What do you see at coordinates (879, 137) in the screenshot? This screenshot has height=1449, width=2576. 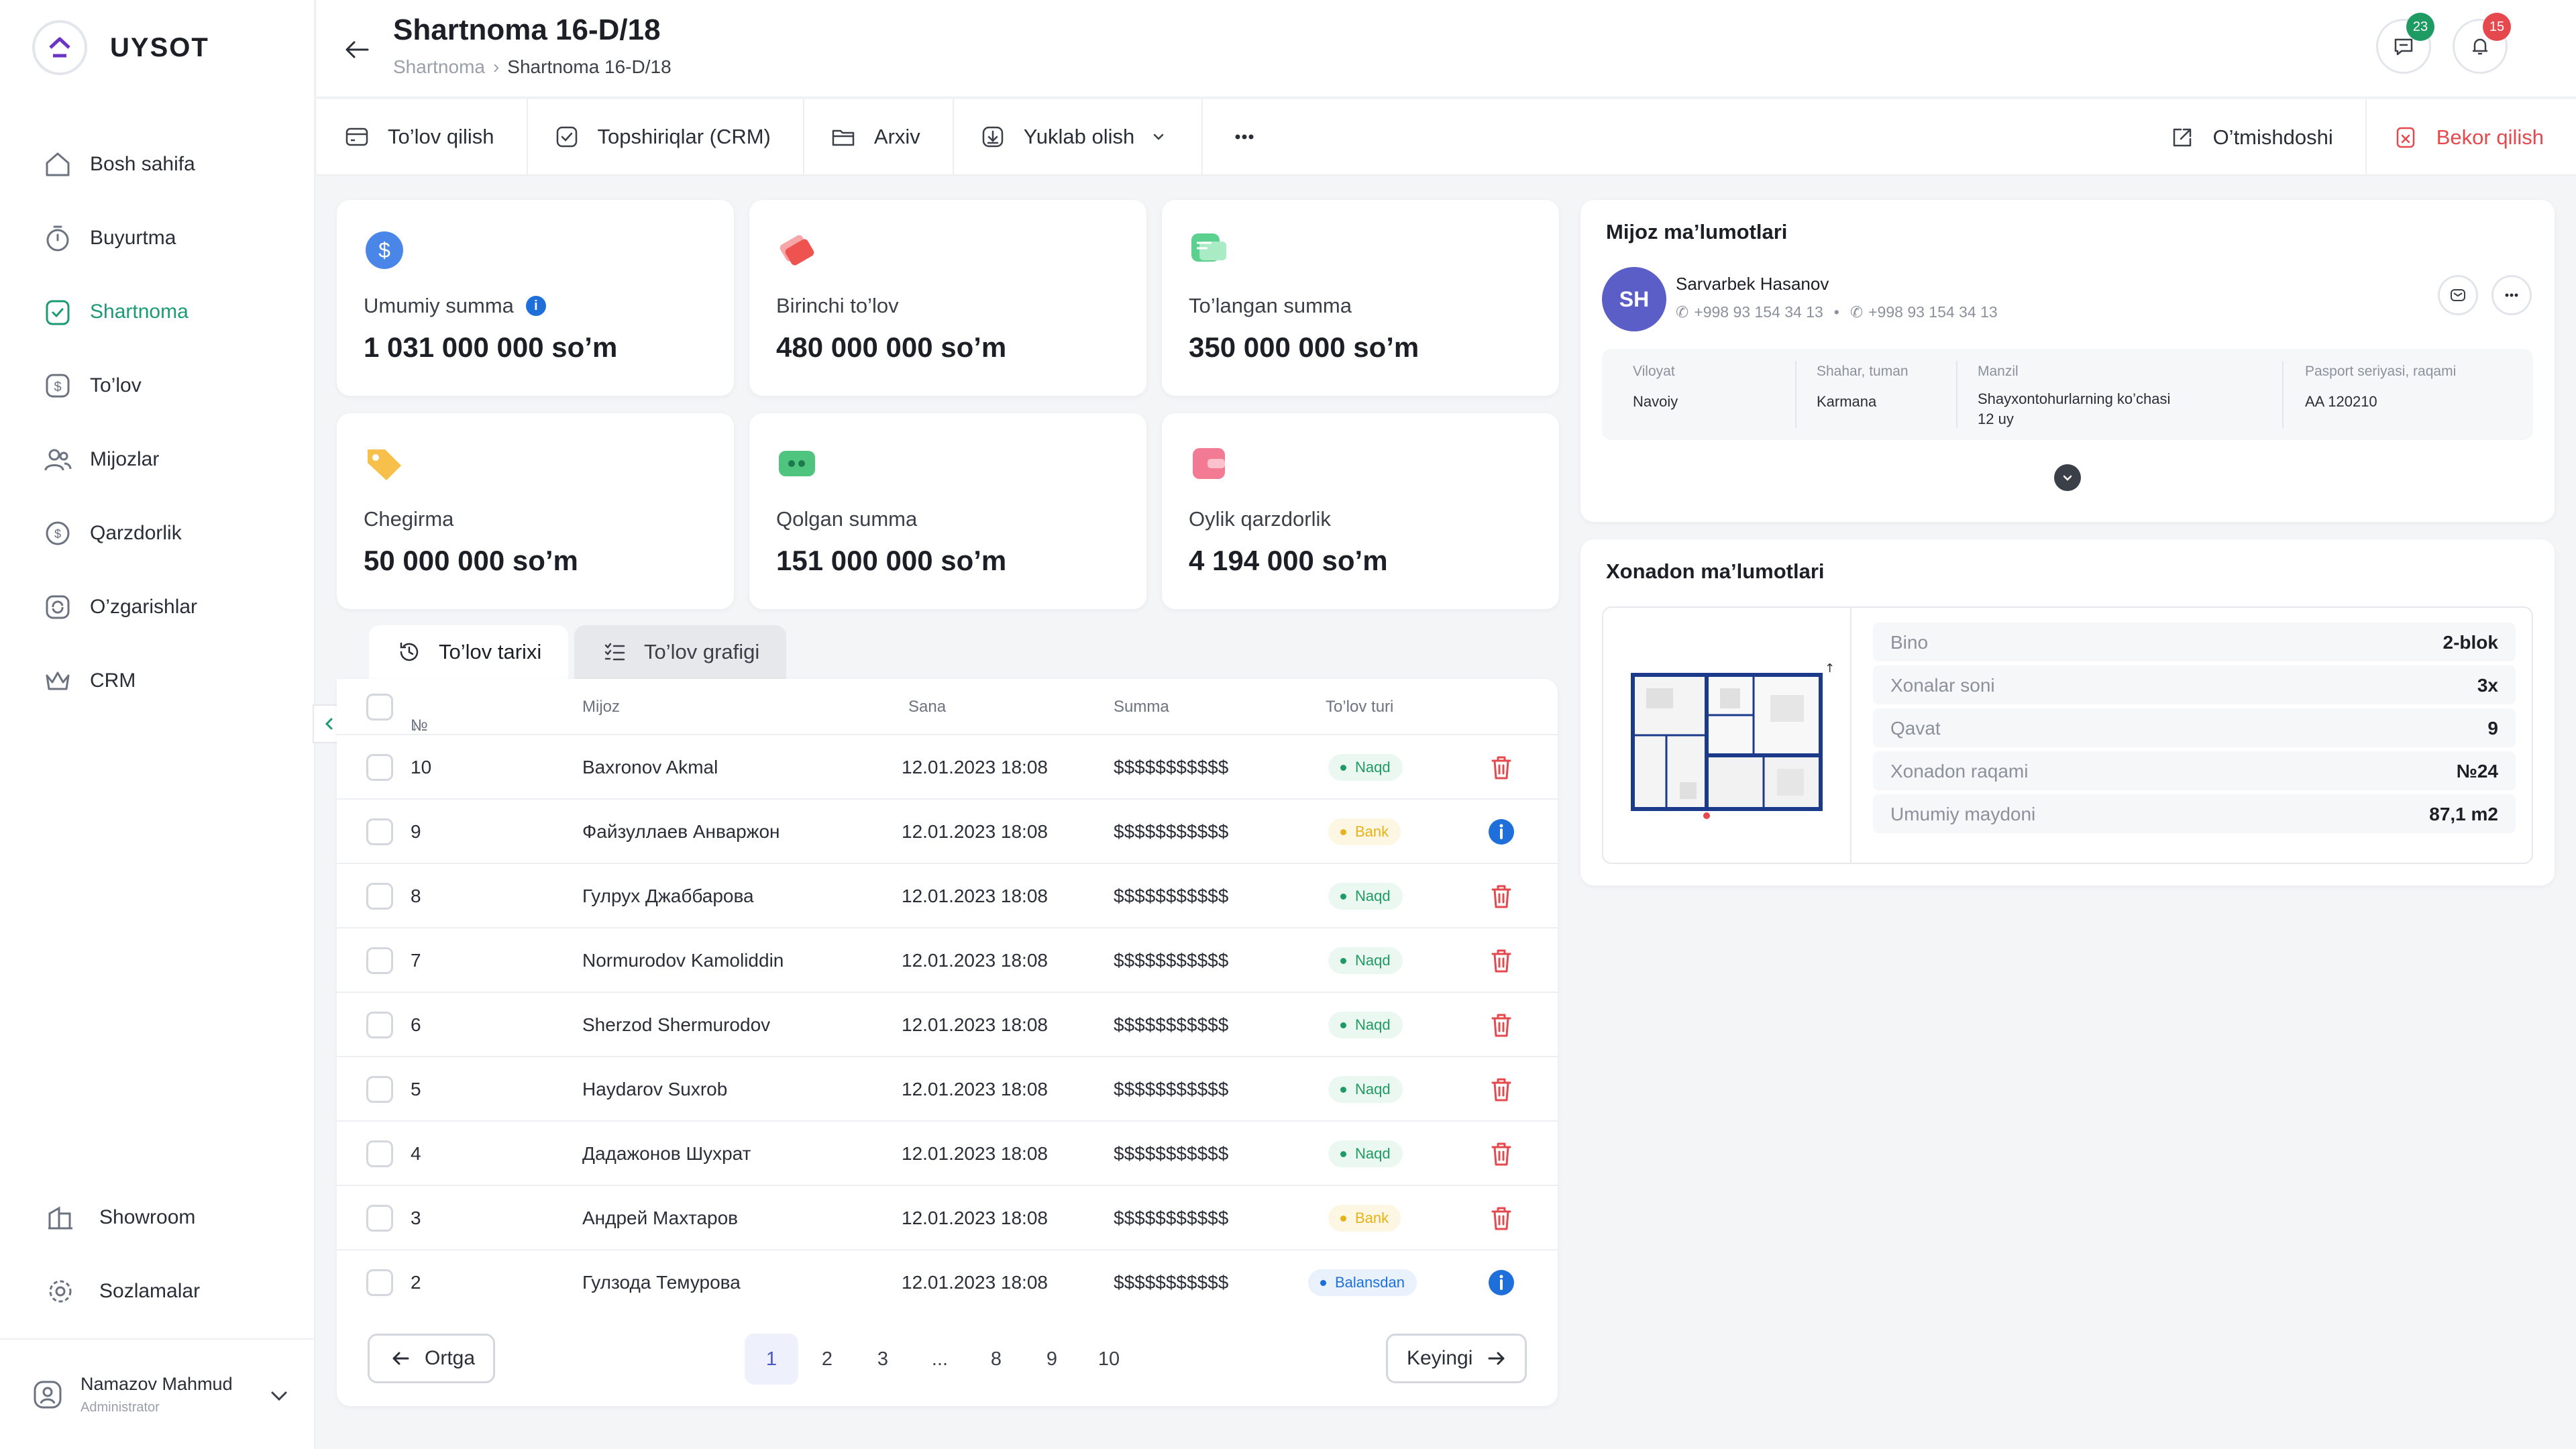 I see `archive-button: Arxiv` at bounding box center [879, 137].